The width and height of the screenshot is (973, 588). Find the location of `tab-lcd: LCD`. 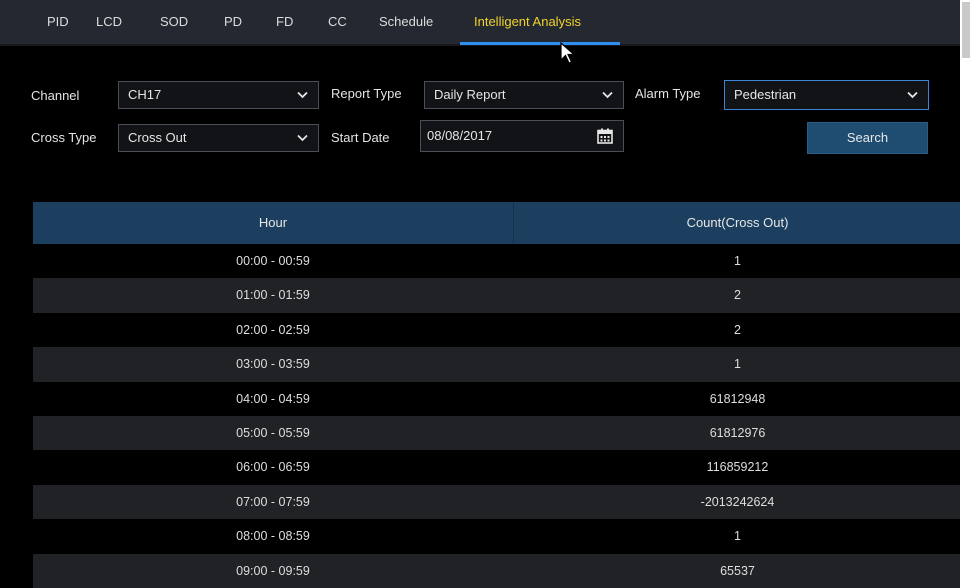

tab-lcd: LCD is located at coordinates (109, 22).